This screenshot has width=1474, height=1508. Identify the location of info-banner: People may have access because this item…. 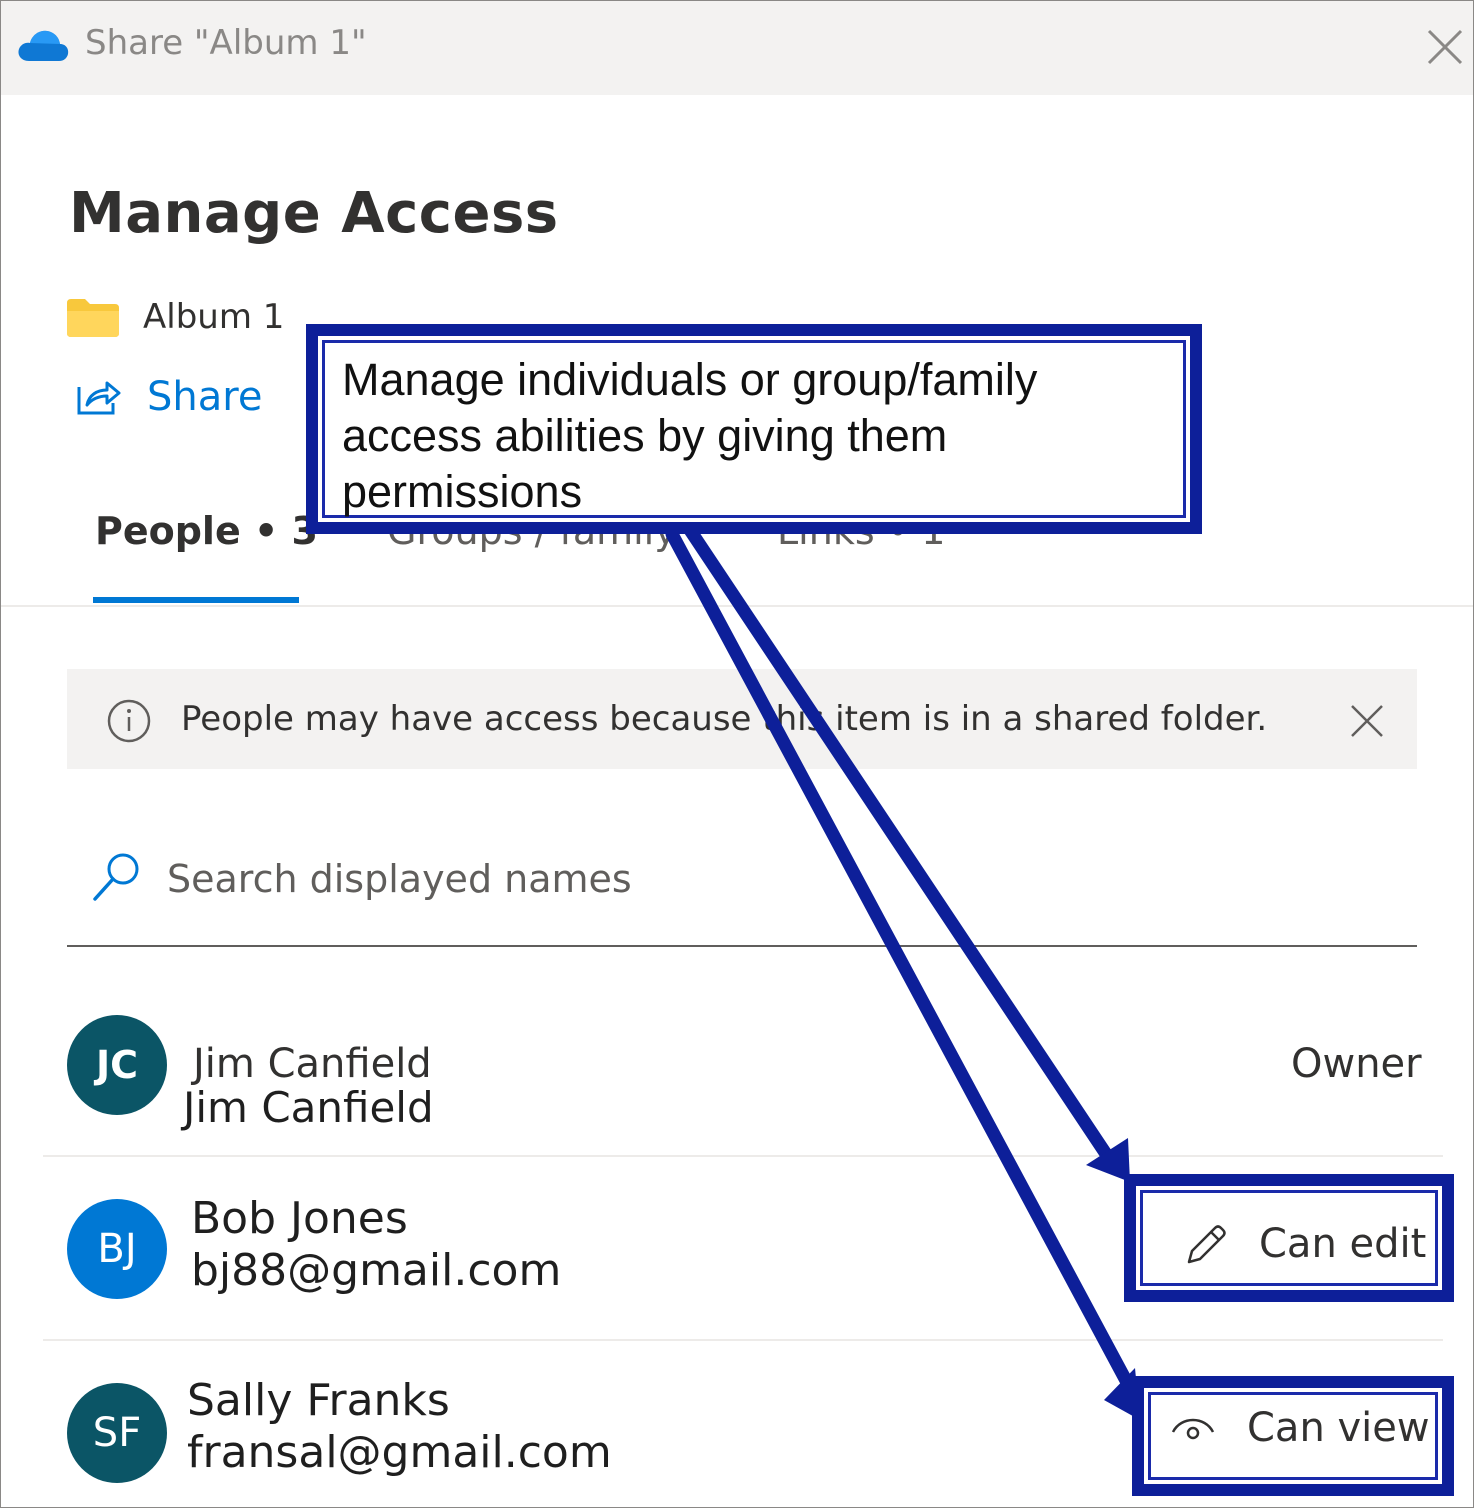
(742, 719).